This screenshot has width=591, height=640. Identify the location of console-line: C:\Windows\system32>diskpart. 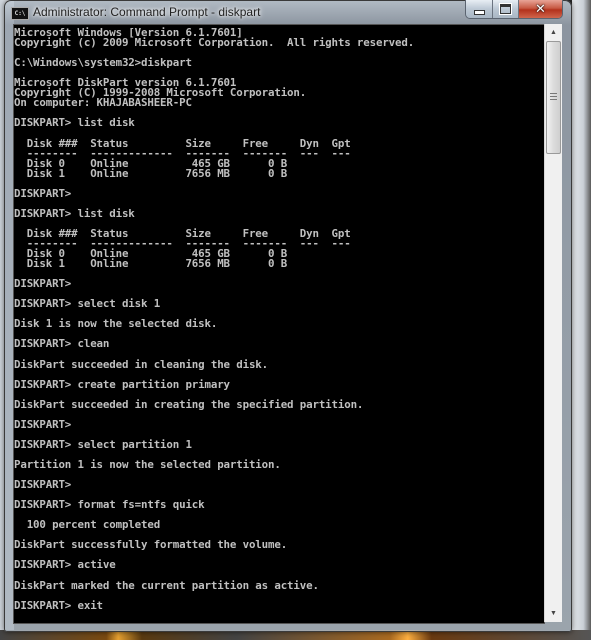
(103, 63).